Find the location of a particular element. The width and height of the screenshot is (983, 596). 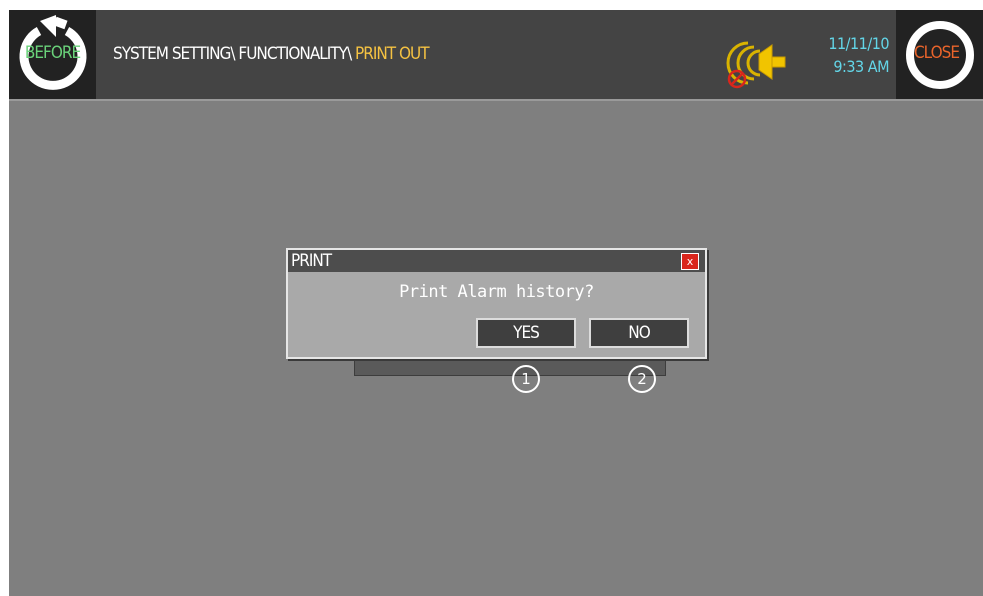

time-text: 9:33 AM is located at coordinates (861, 66).